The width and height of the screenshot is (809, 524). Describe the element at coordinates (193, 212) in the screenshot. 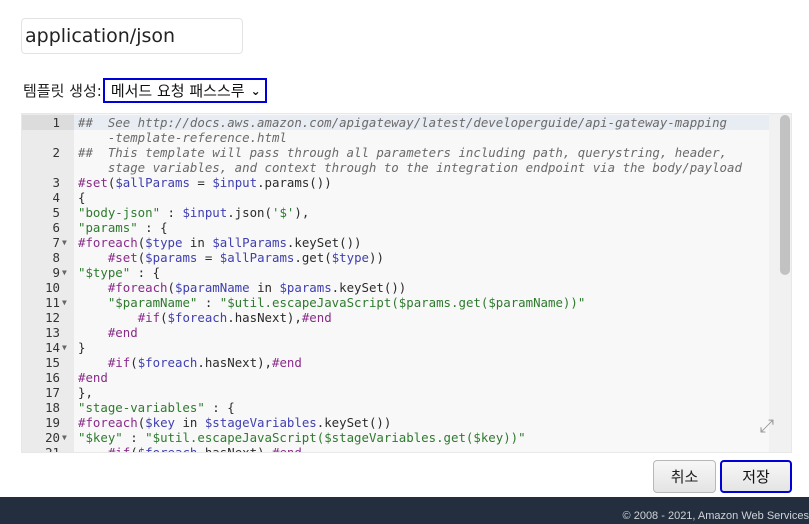

I see `code-text: "body-json" : $input.json('$'),` at that location.